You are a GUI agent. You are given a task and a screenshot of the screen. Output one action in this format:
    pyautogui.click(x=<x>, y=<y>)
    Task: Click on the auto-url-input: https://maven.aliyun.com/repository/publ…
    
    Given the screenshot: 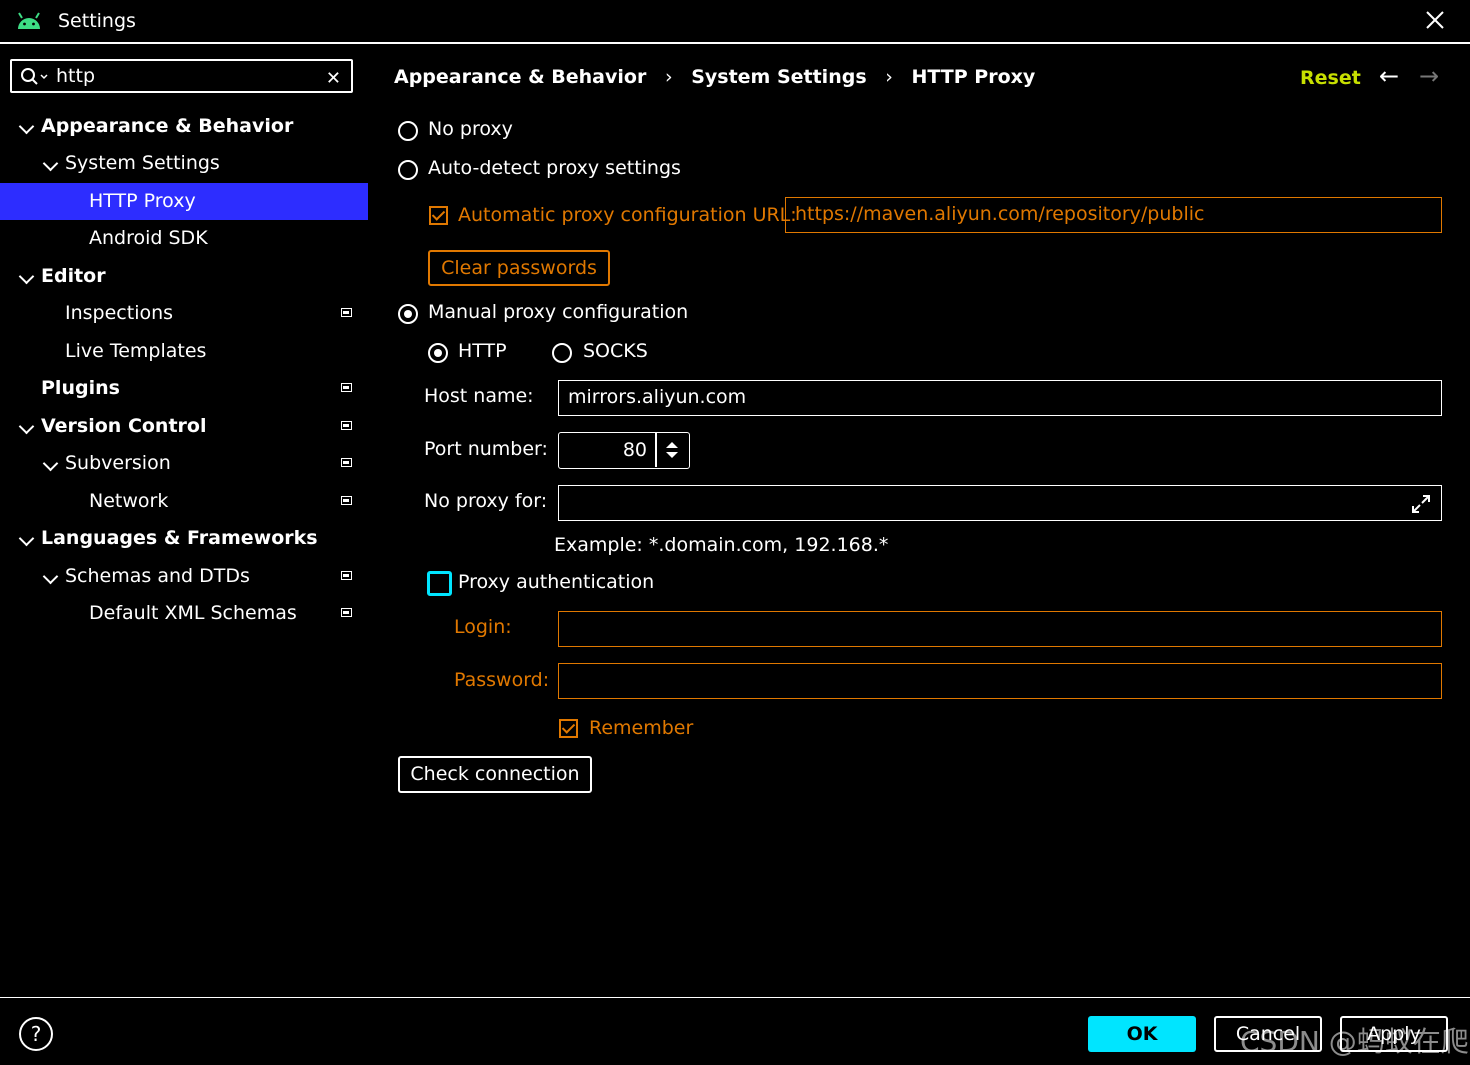 What is the action you would take?
    pyautogui.click(x=1113, y=215)
    